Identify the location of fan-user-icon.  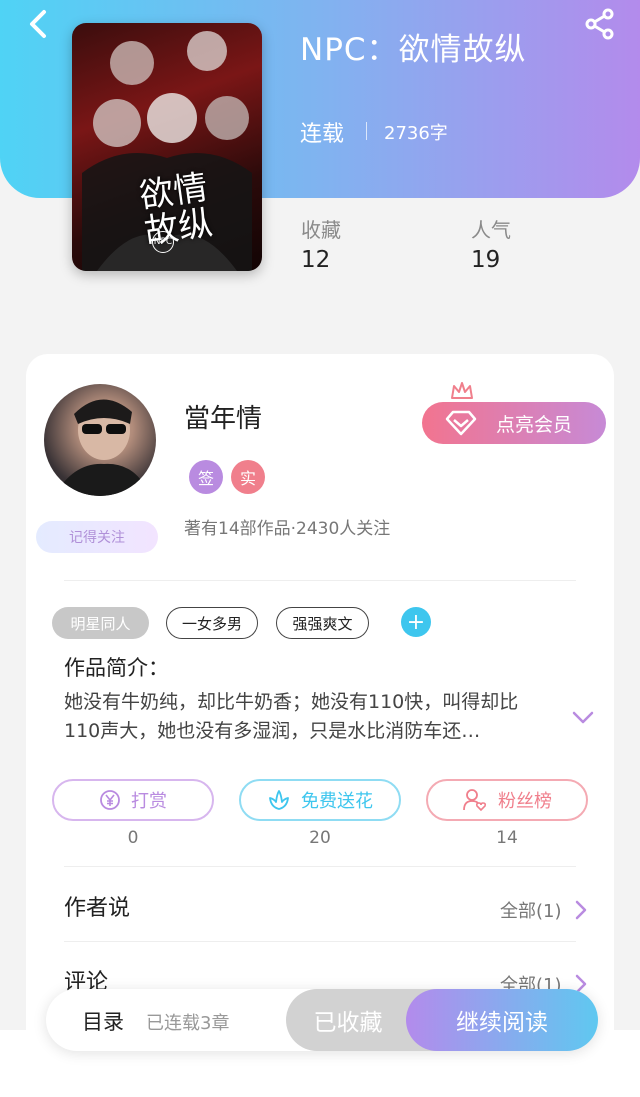
(475, 800).